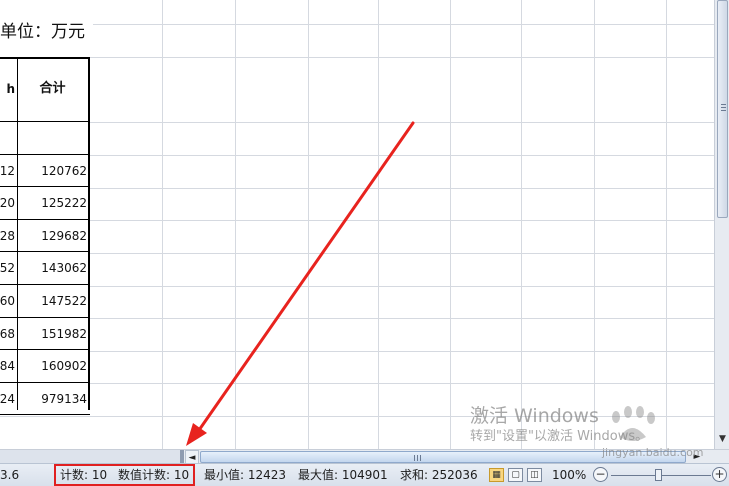 The image size is (729, 486). I want to click on table-row: 24 979134, so click(45, 399).